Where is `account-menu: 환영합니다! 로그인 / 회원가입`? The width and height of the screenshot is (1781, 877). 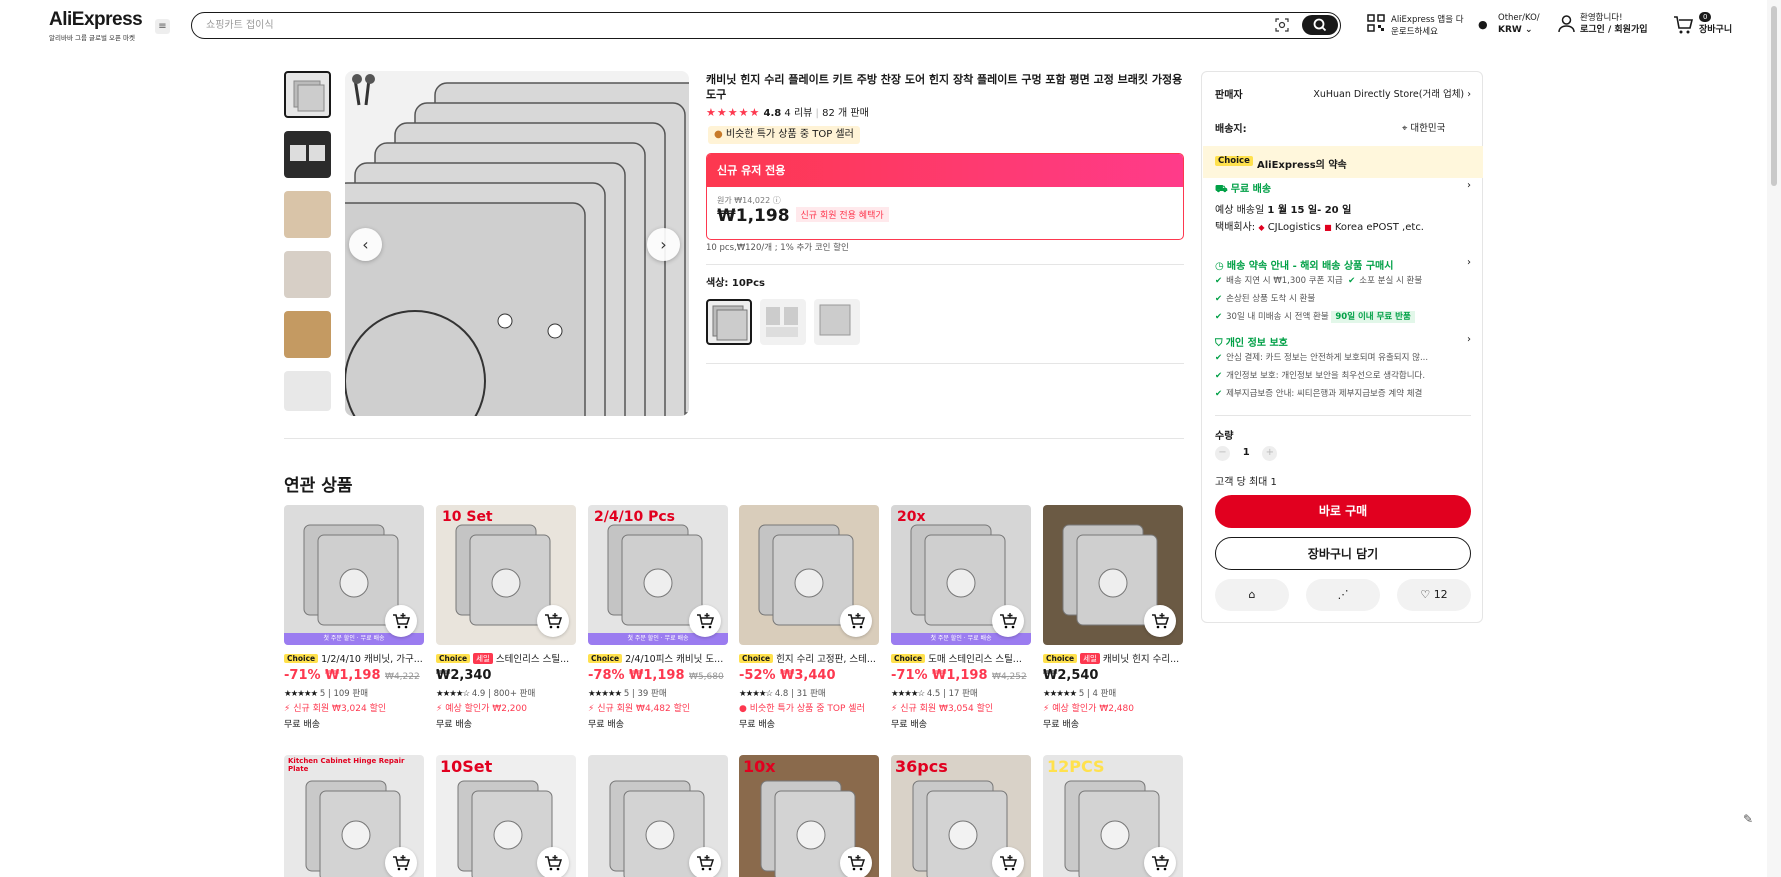
account-menu: 환영합니다! 로그인 / 회원가입 is located at coordinates (1603, 24).